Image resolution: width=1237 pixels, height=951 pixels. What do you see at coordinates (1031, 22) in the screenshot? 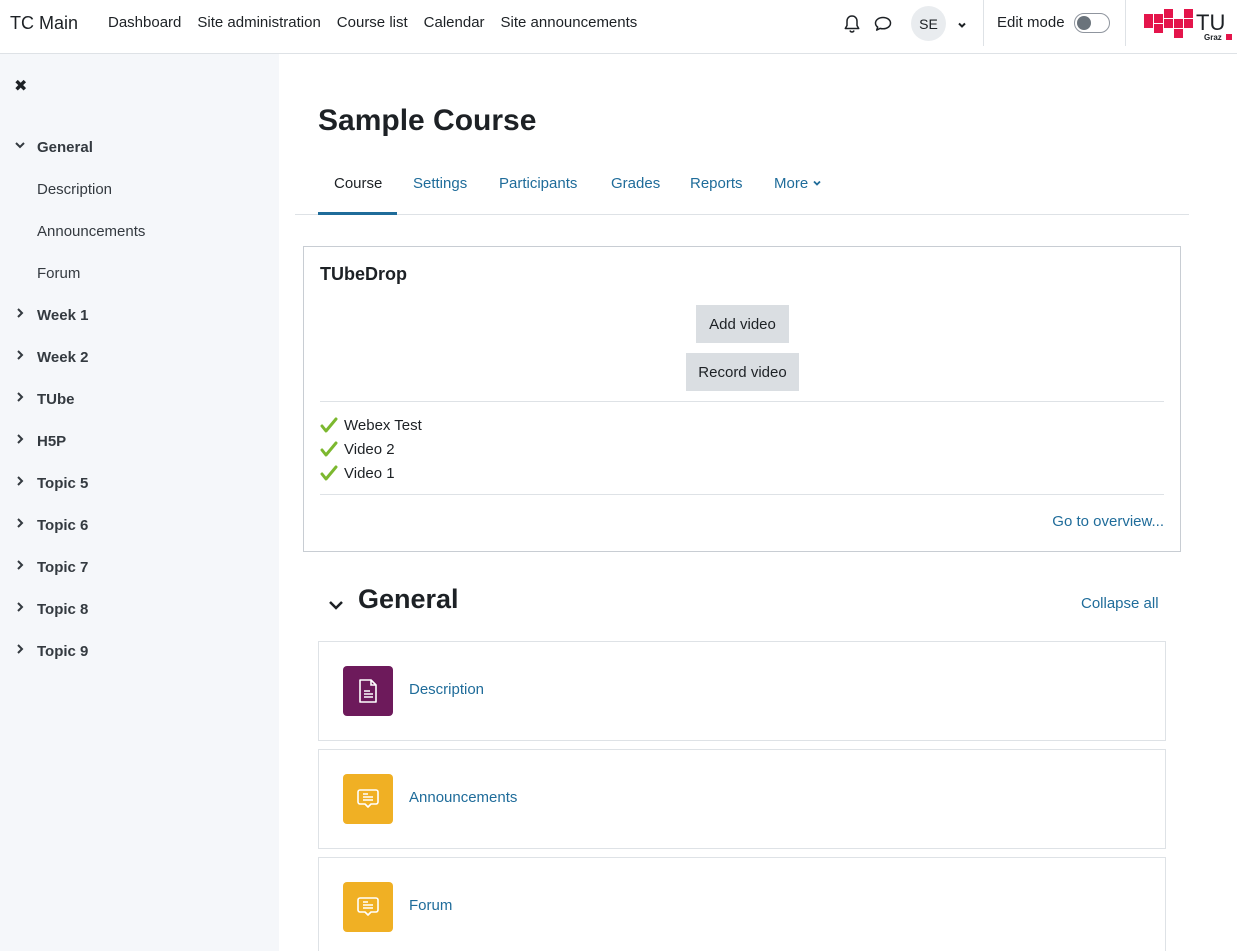
I see `edit-mode-label: Edit mode` at bounding box center [1031, 22].